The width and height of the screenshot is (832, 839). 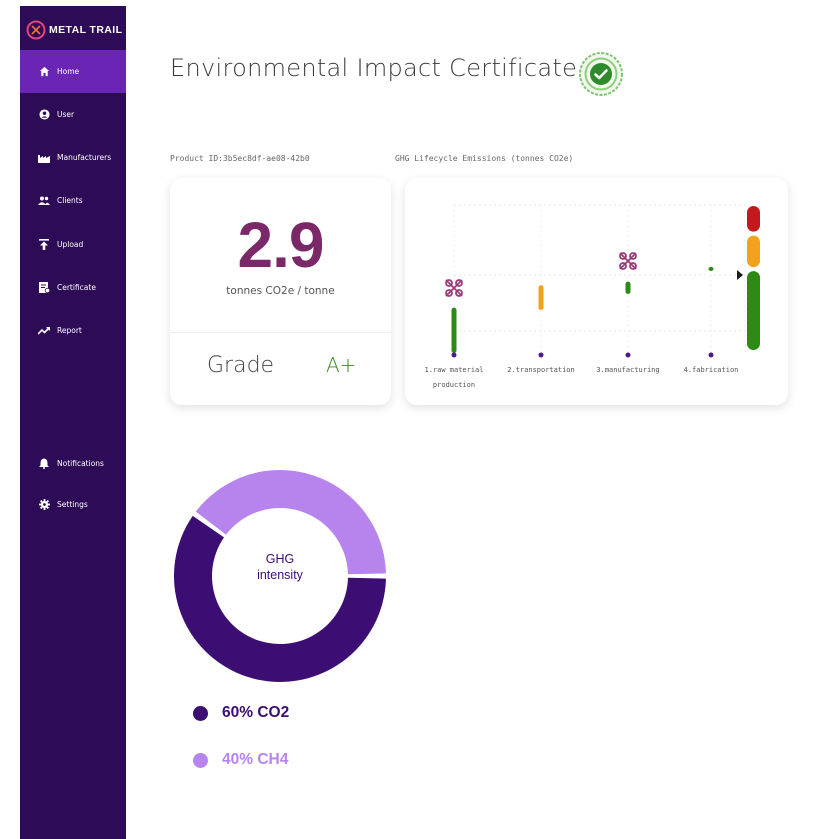 What do you see at coordinates (341, 365) in the screenshot?
I see `grade-value: A+` at bounding box center [341, 365].